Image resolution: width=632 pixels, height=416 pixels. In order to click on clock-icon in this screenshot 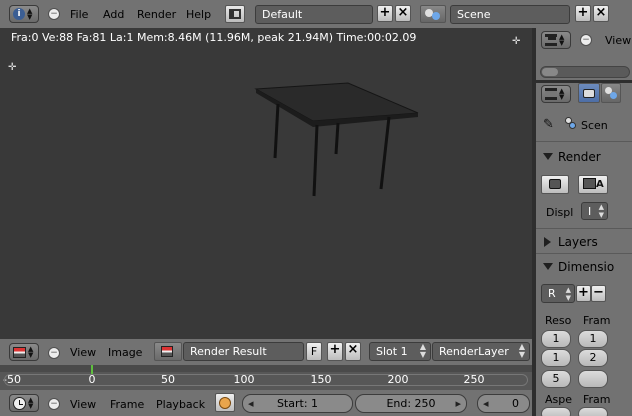, I will do `click(19, 403)`.